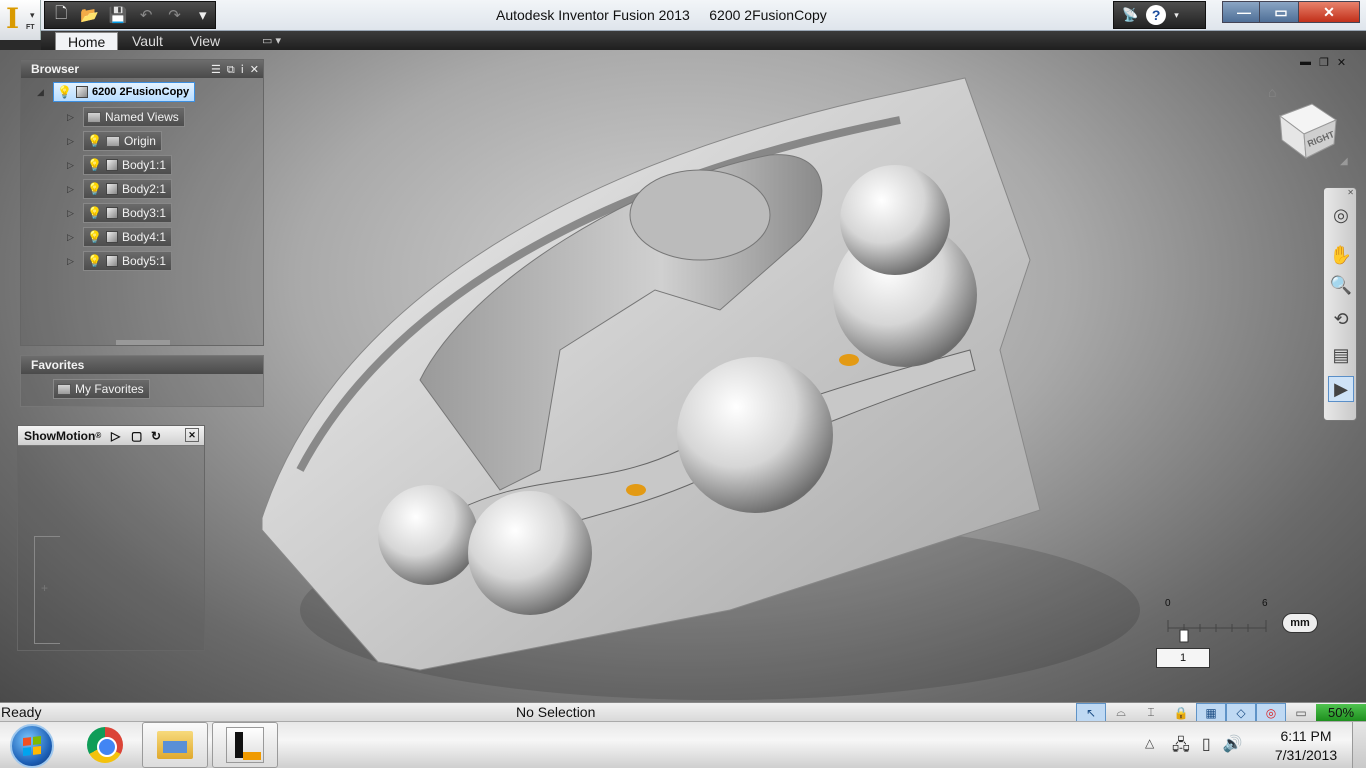  What do you see at coordinates (1341, 255) in the screenshot?
I see `pan-icon: ✋` at bounding box center [1341, 255].